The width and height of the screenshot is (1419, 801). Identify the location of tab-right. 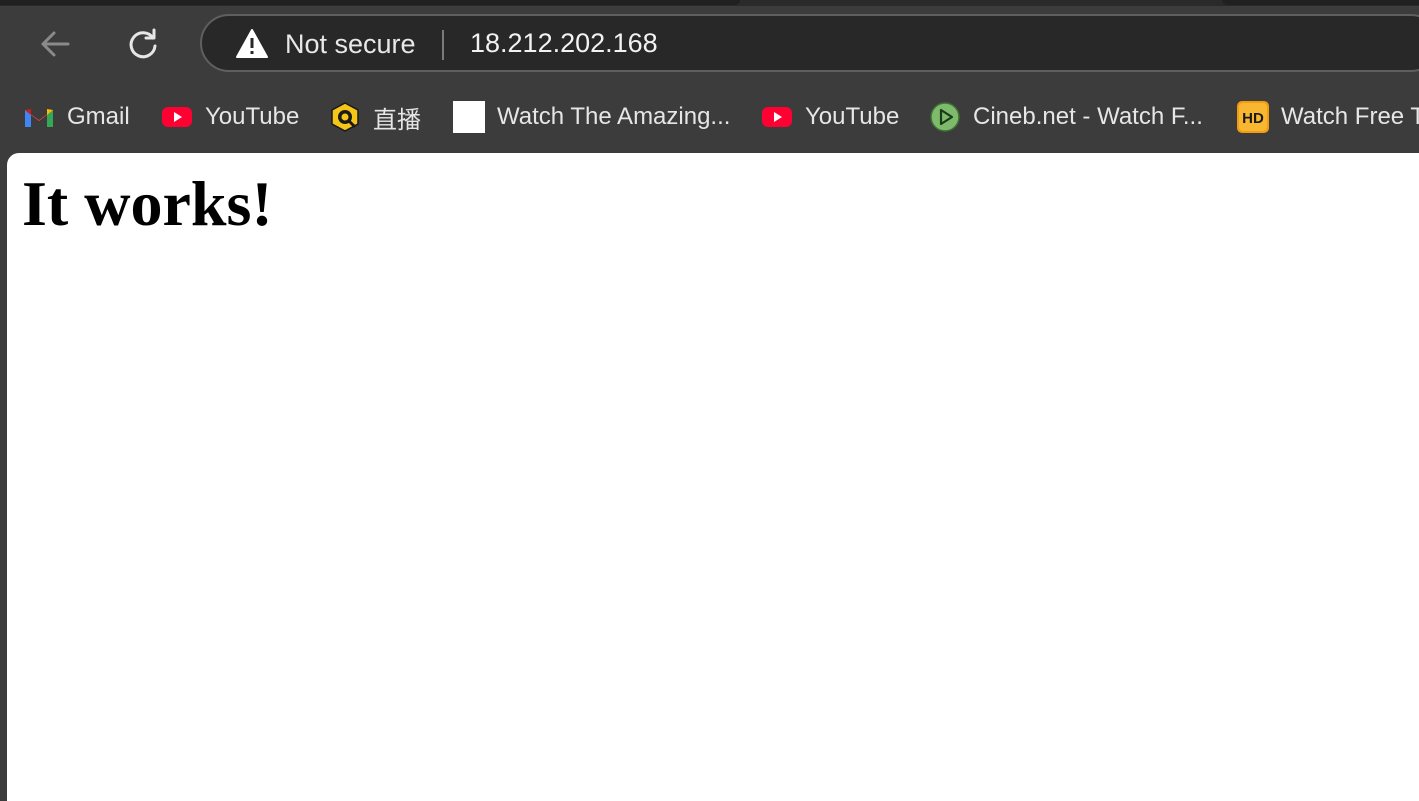
(1320, 2).